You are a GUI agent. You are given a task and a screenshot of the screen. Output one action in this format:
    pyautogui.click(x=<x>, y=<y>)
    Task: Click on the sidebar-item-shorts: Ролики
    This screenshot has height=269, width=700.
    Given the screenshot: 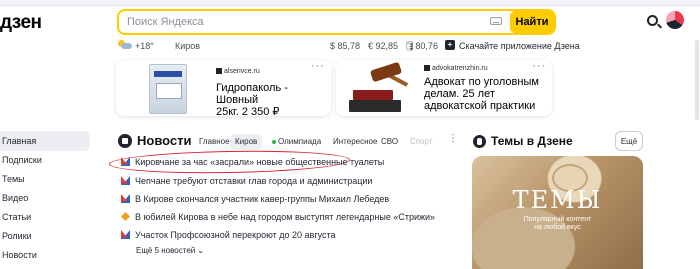 What is the action you would take?
    pyautogui.click(x=45, y=236)
    